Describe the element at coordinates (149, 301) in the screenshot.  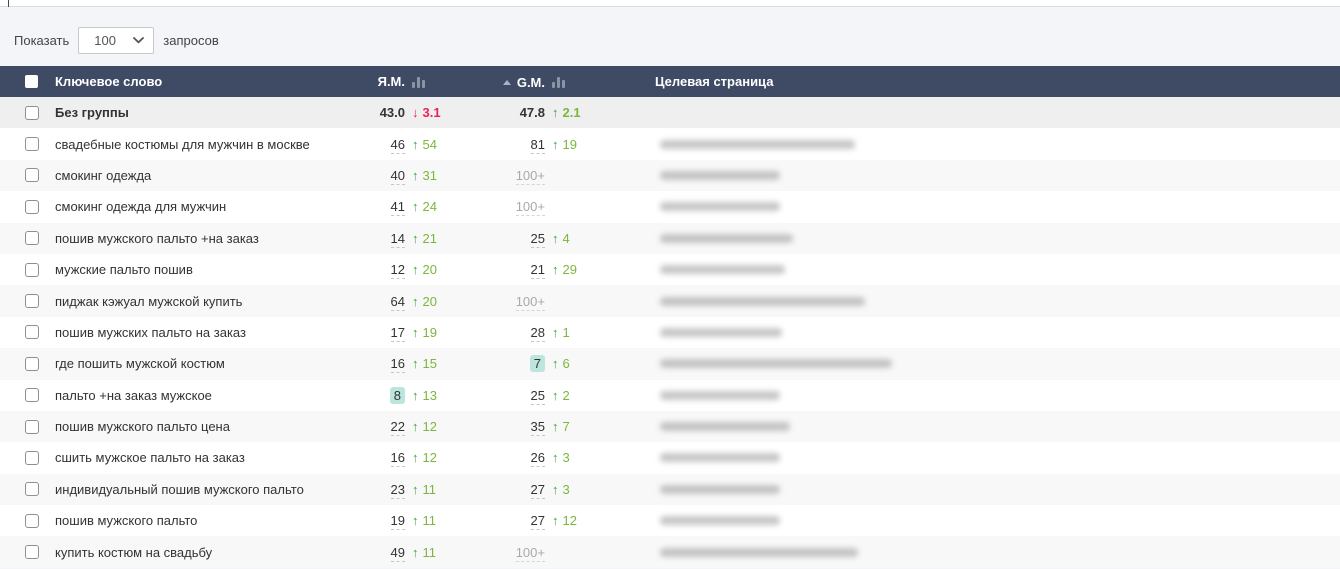
I see `keyword-link: пиджак кэжуал мужской купить` at that location.